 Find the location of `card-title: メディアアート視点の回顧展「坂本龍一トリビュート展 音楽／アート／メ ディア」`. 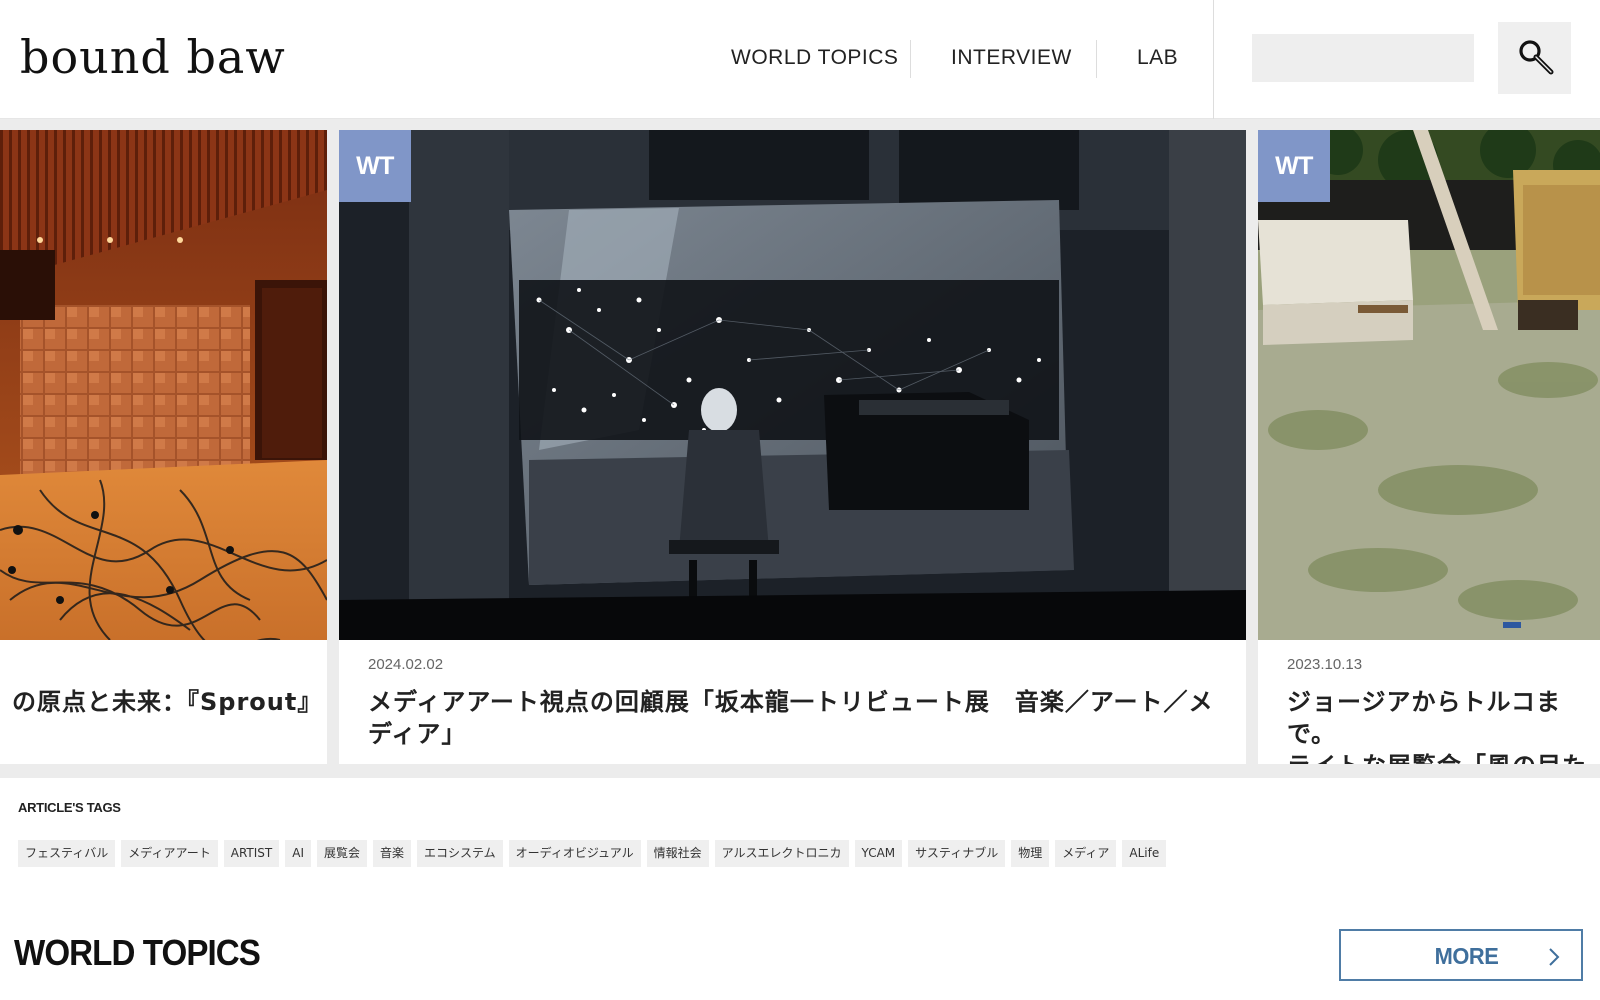

card-title: メディアアート視点の回顧展「坂本龍一トリビュート展 音楽／アート／メ ディア」 is located at coordinates (790, 718).